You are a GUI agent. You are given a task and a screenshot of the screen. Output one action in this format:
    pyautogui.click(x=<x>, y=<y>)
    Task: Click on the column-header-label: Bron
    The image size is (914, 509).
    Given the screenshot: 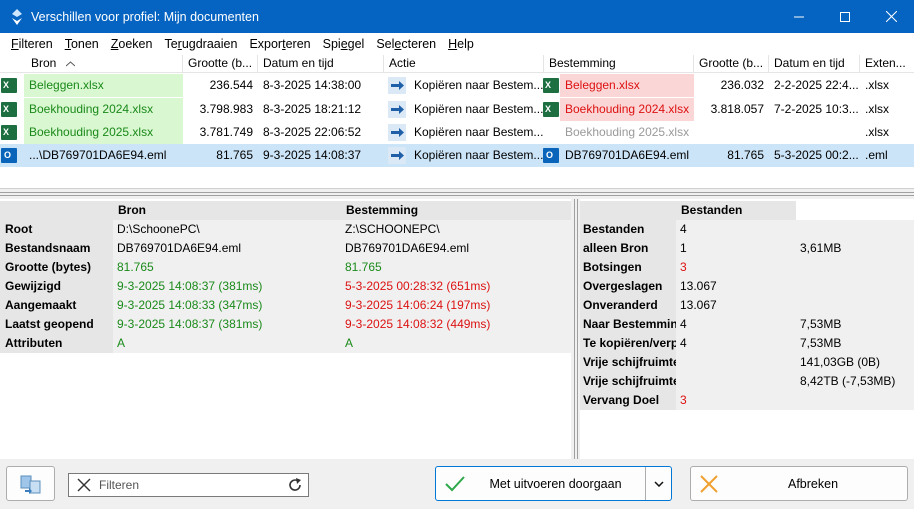 What is the action you would take?
    pyautogui.click(x=44, y=63)
    